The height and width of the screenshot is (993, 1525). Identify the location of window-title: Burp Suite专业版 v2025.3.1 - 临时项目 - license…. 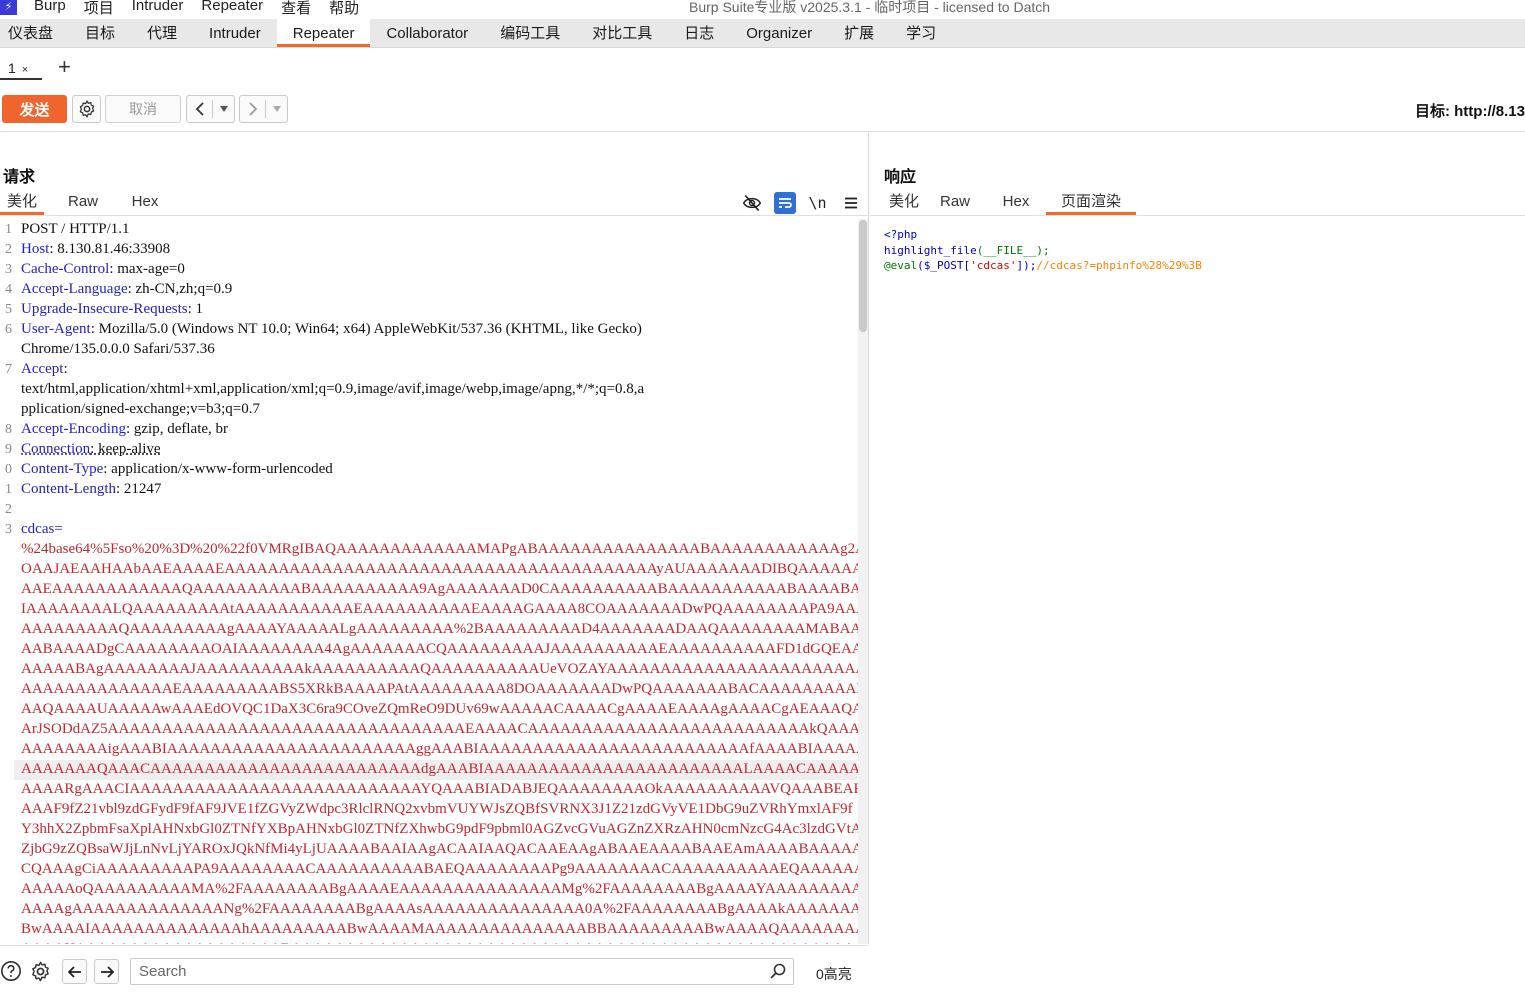
(870, 7).